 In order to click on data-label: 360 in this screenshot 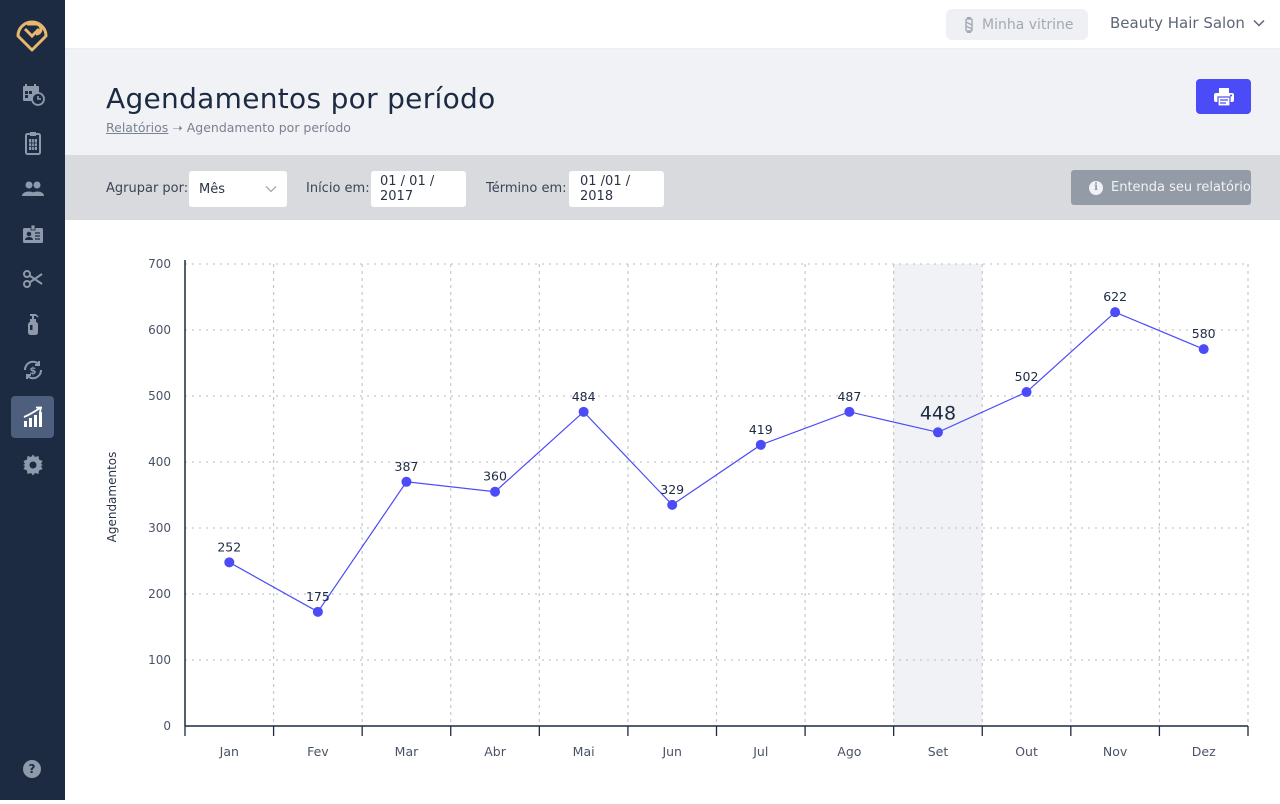, I will do `click(495, 476)`.